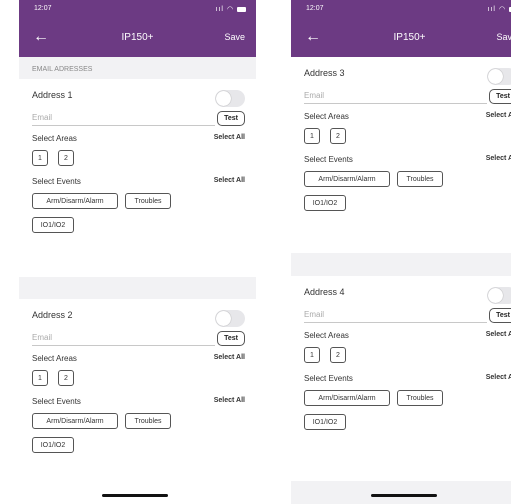 This screenshot has width=511, height=504. I want to click on address-label: Address 4, so click(324, 292).